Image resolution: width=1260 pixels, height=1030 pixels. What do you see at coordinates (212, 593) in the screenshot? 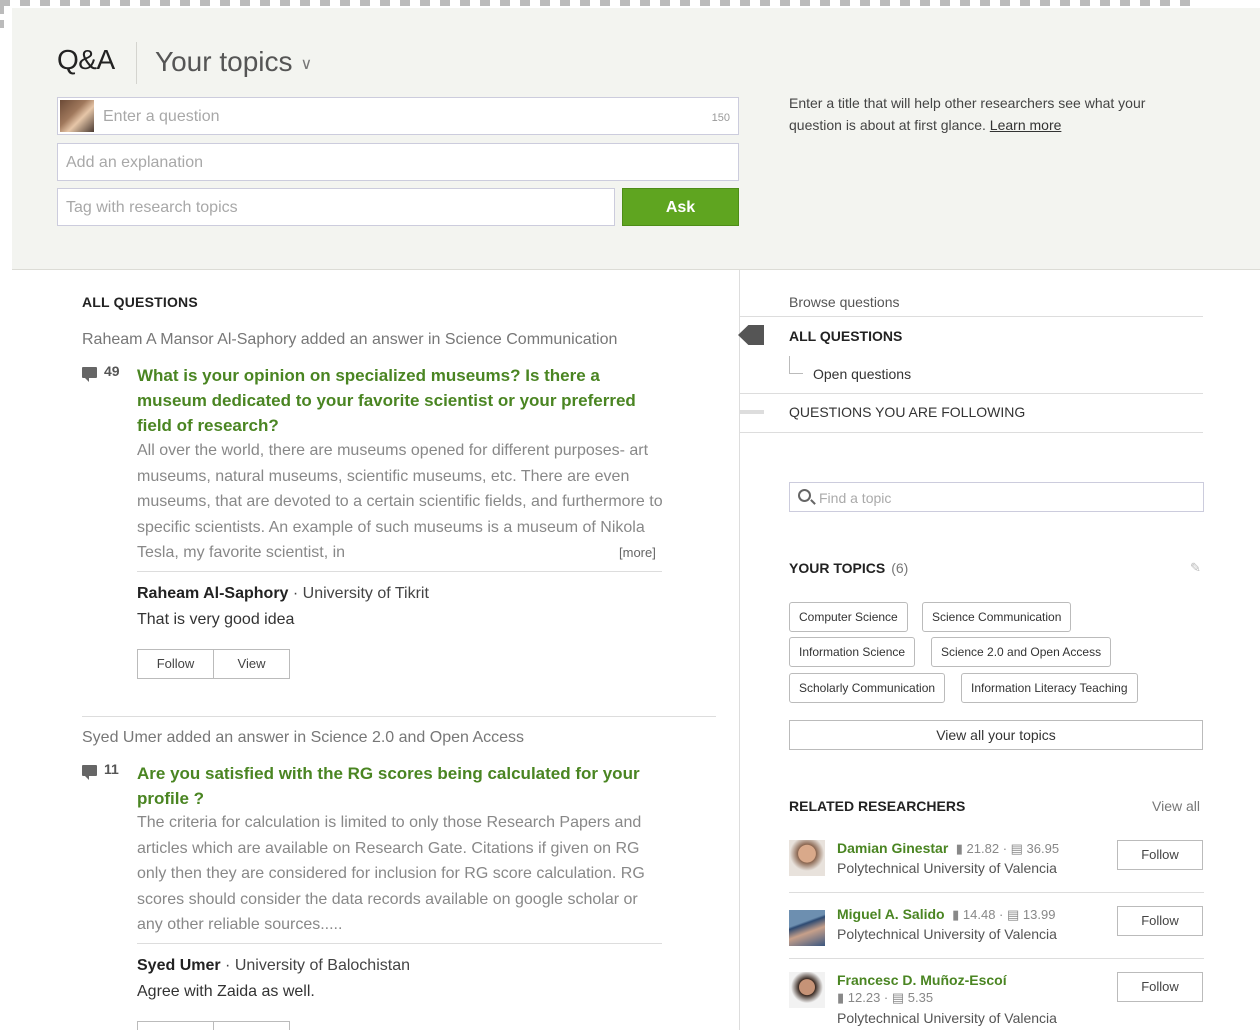
I see `answerer-name: Raheam Al-Saphory` at bounding box center [212, 593].